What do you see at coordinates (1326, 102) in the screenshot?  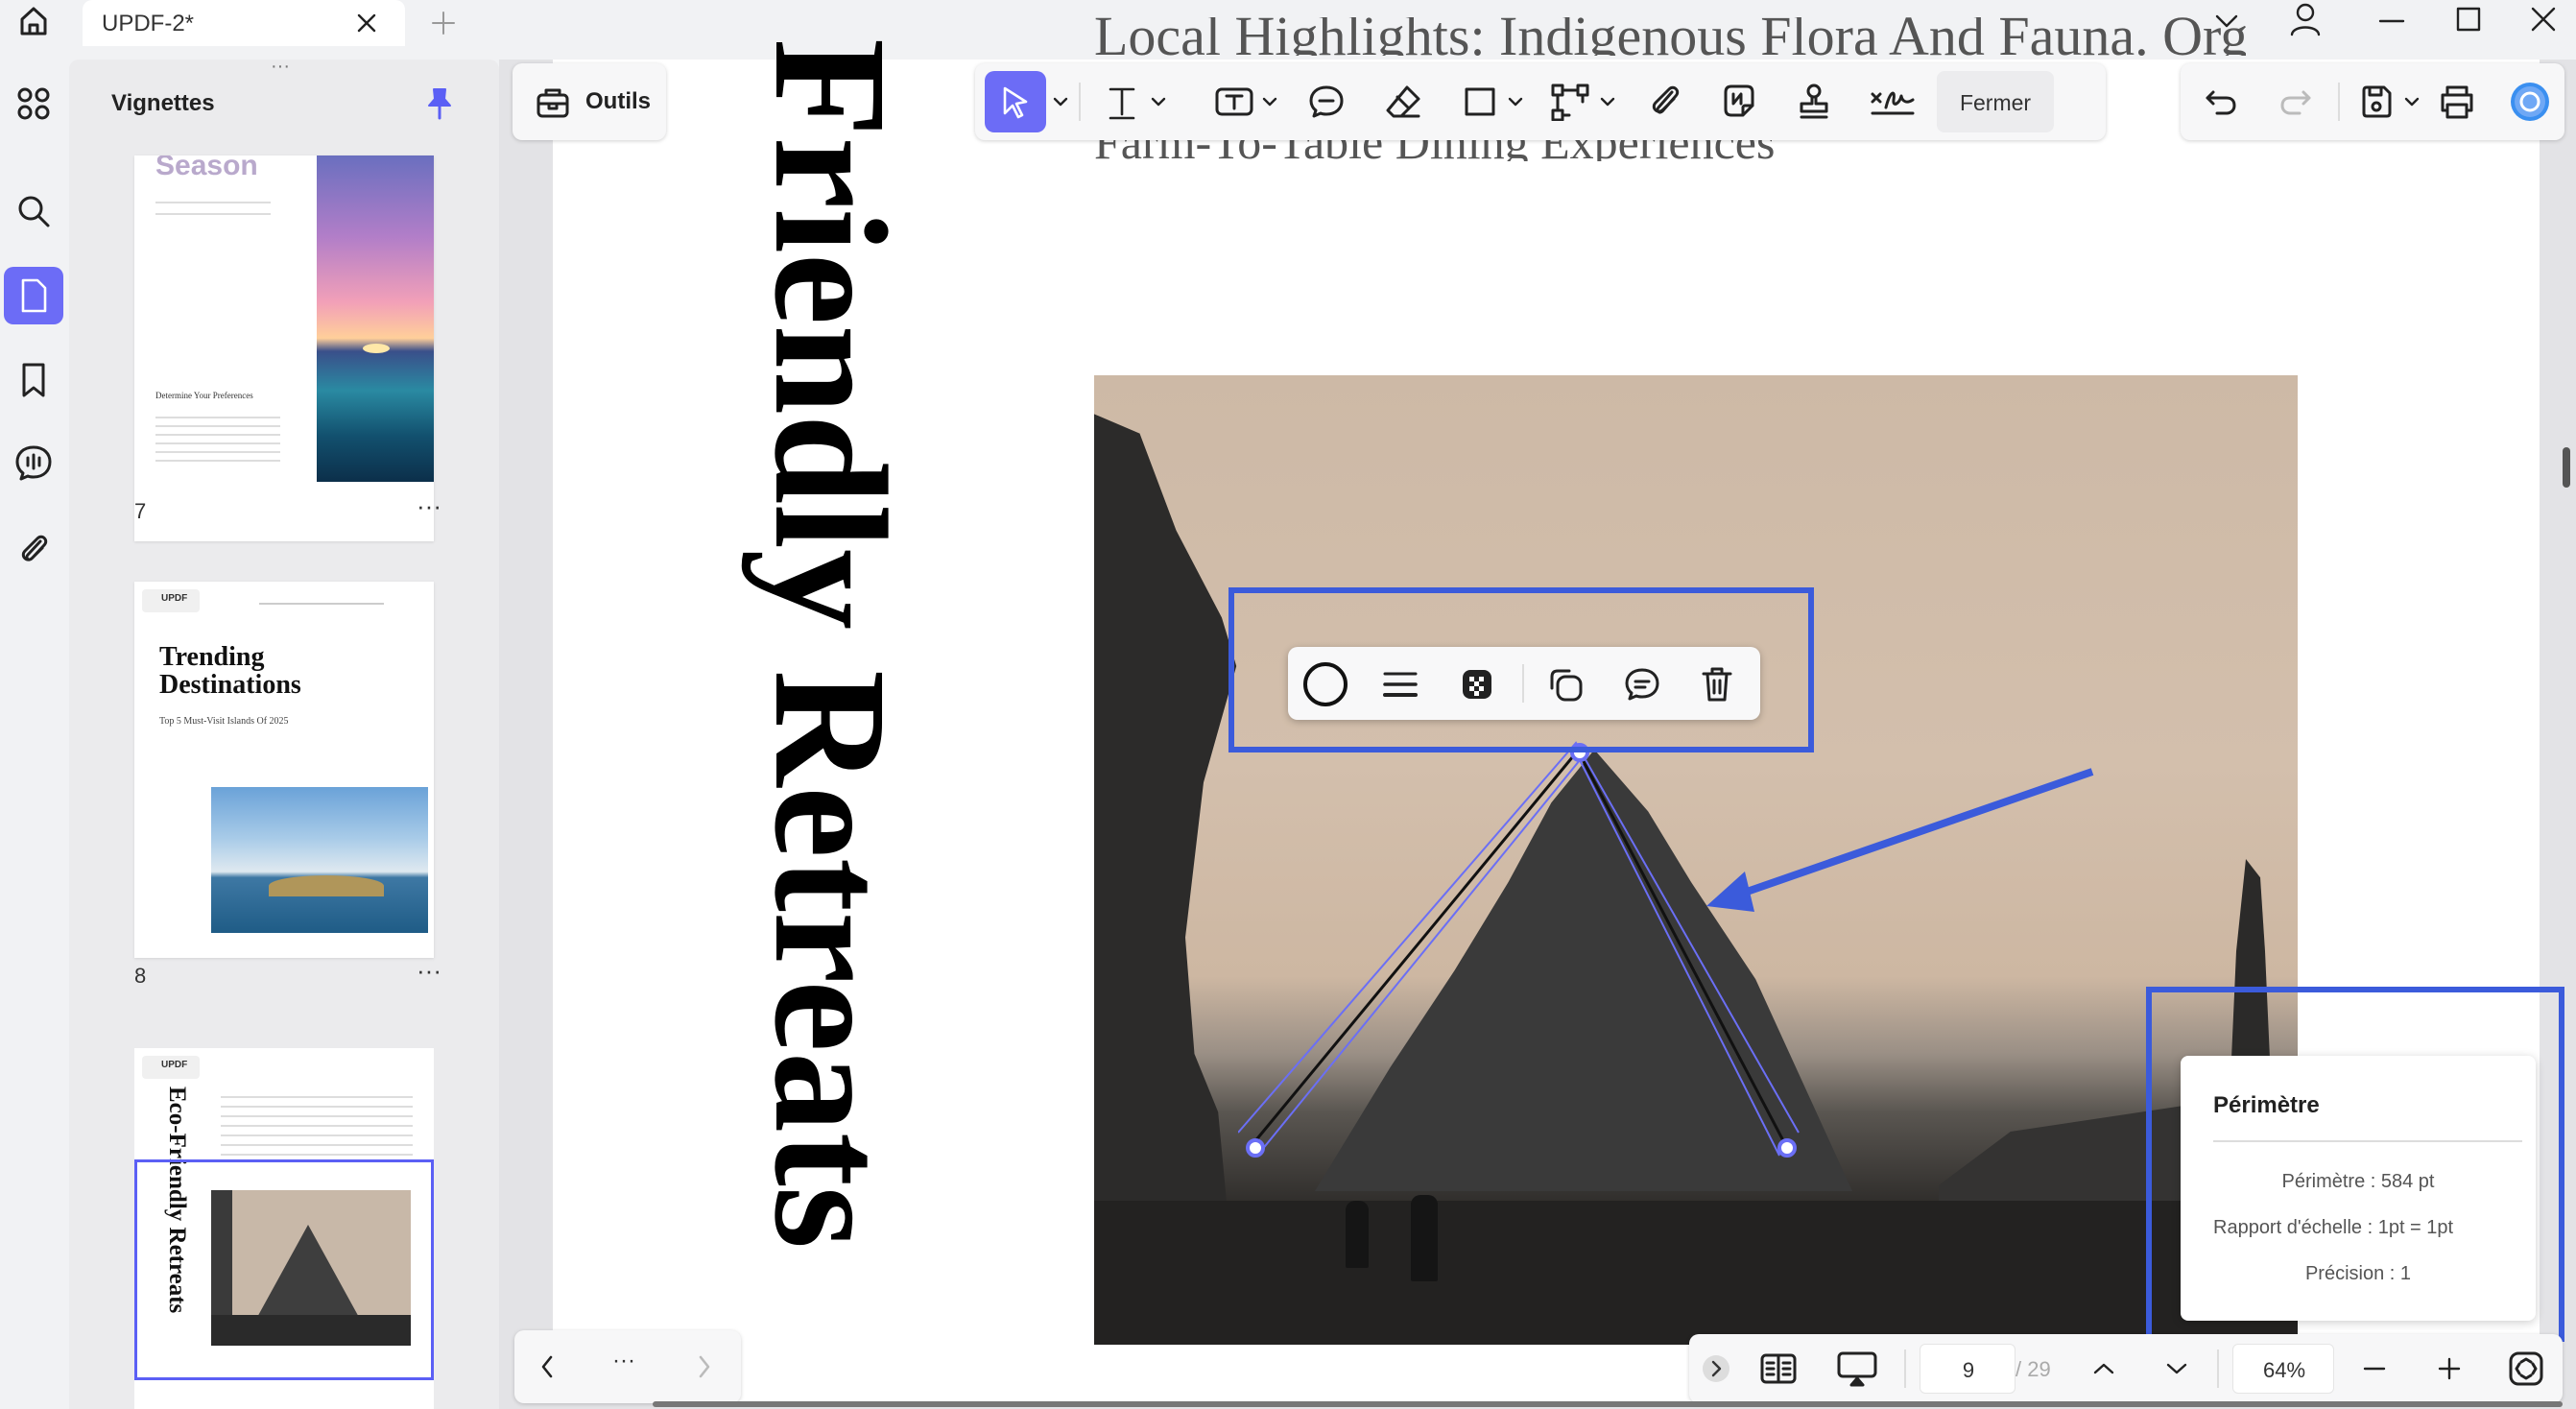 I see `comment-tool-icon` at bounding box center [1326, 102].